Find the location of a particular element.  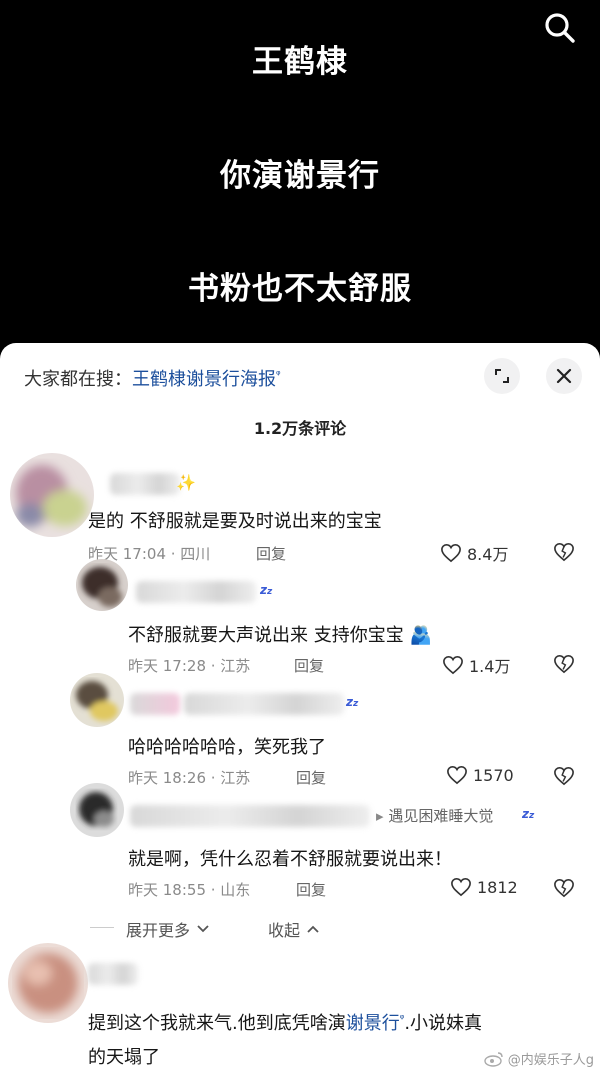

expand-more-button: 展开更多 is located at coordinates (168, 929).